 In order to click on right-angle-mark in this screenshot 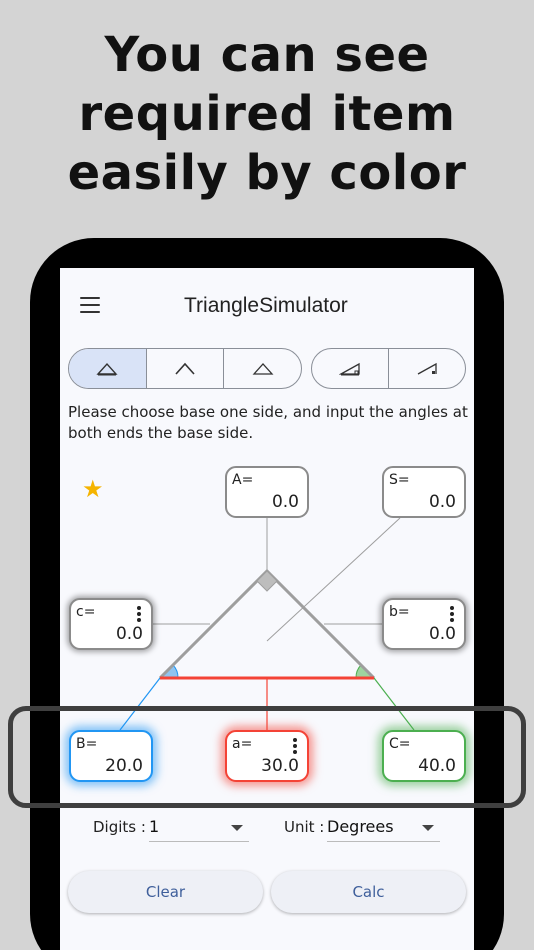, I will do `click(267, 581)`.